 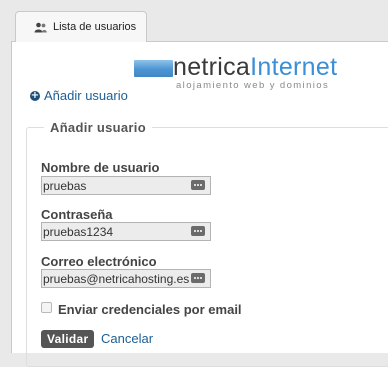 I want to click on send-credentials-label: Enviar credenciales por email, so click(x=150, y=309).